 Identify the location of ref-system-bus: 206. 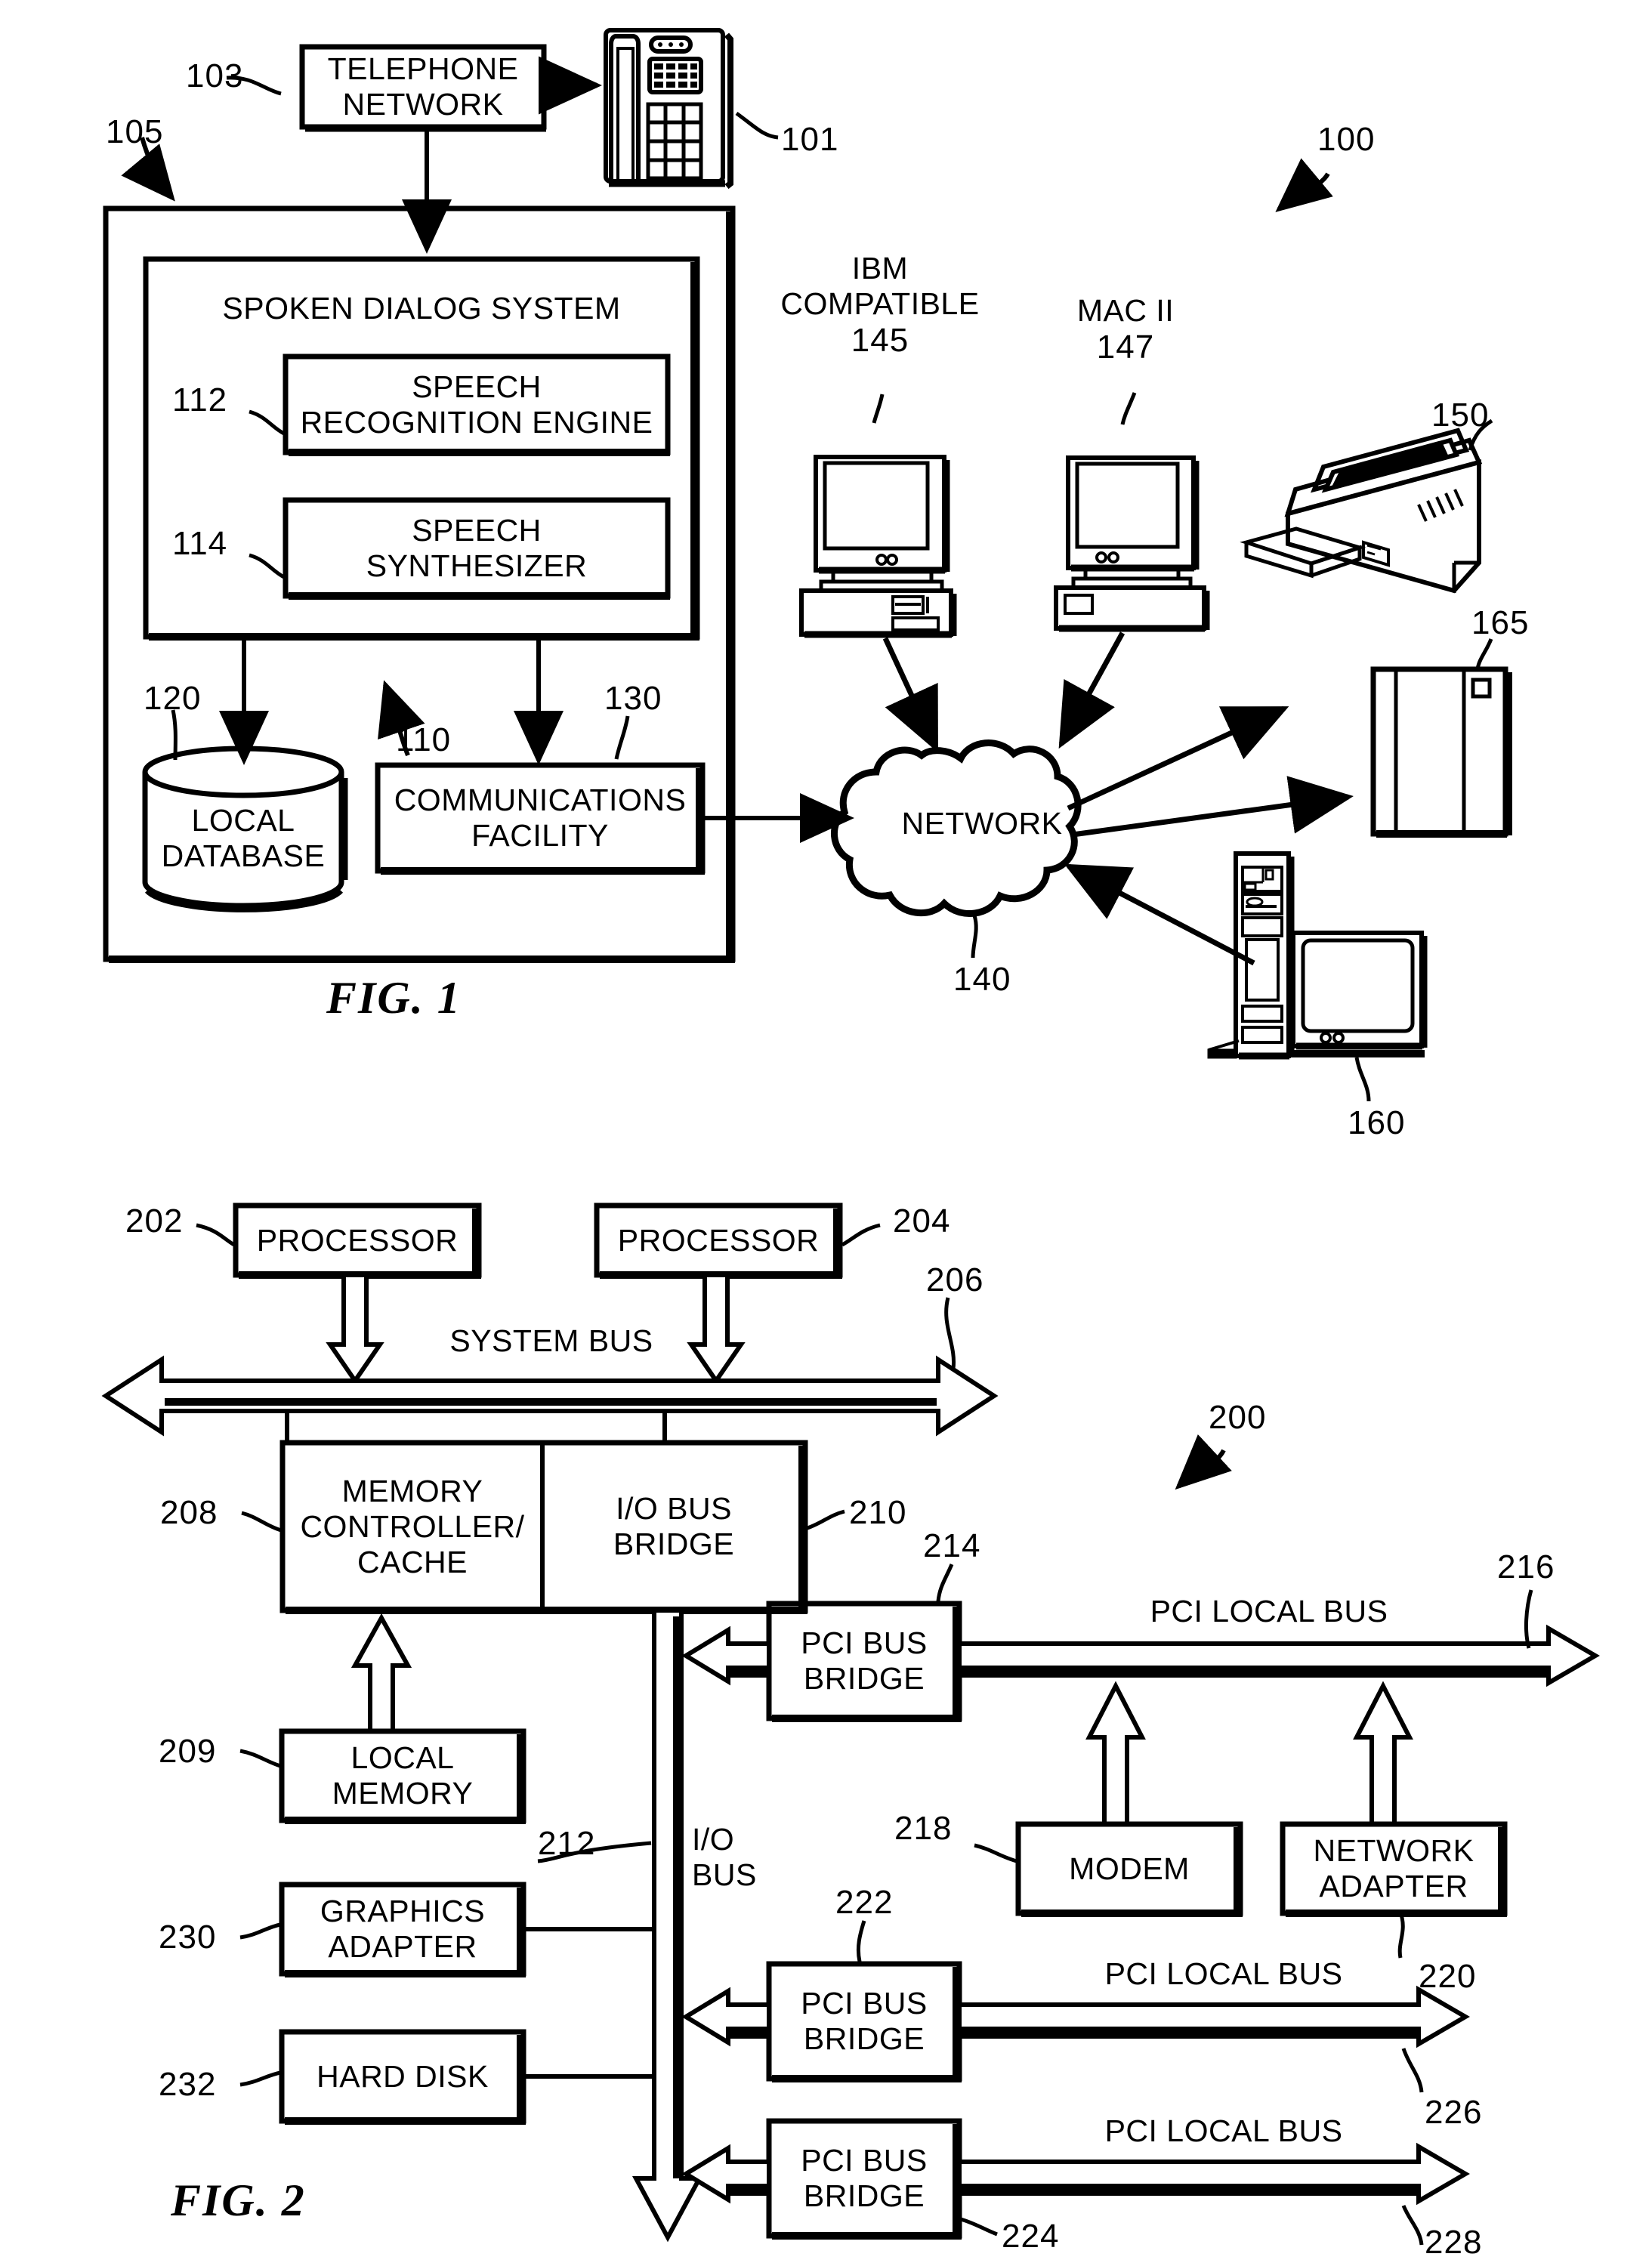
(955, 1279).